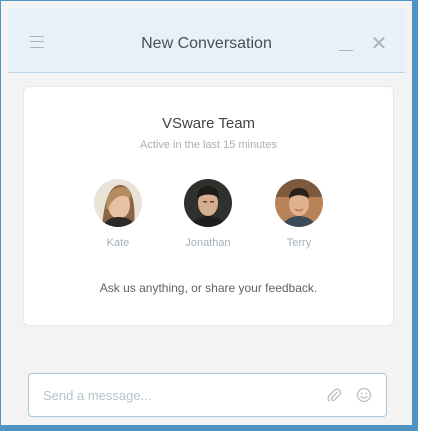 Image resolution: width=425 pixels, height=438 pixels. I want to click on team-status: Active in the last 15 minutes, so click(208, 145).